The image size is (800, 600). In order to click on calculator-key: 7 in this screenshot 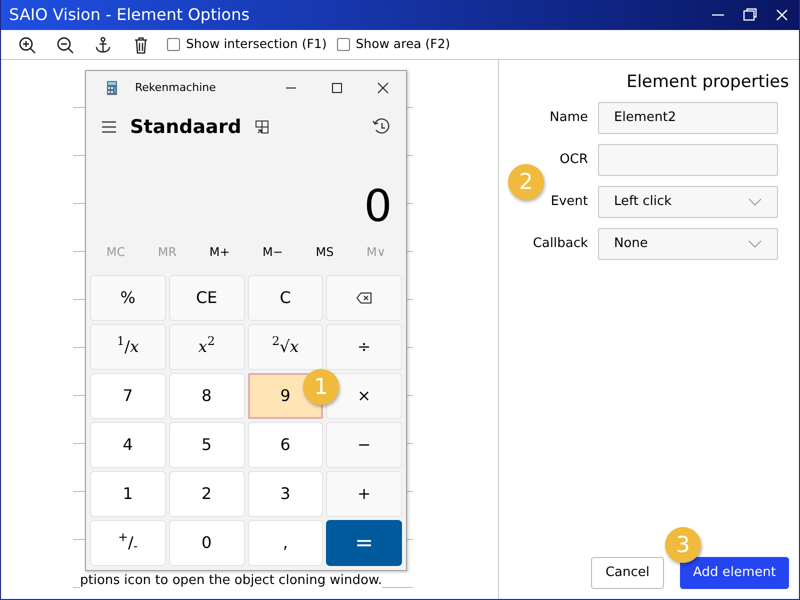, I will do `click(128, 396)`.